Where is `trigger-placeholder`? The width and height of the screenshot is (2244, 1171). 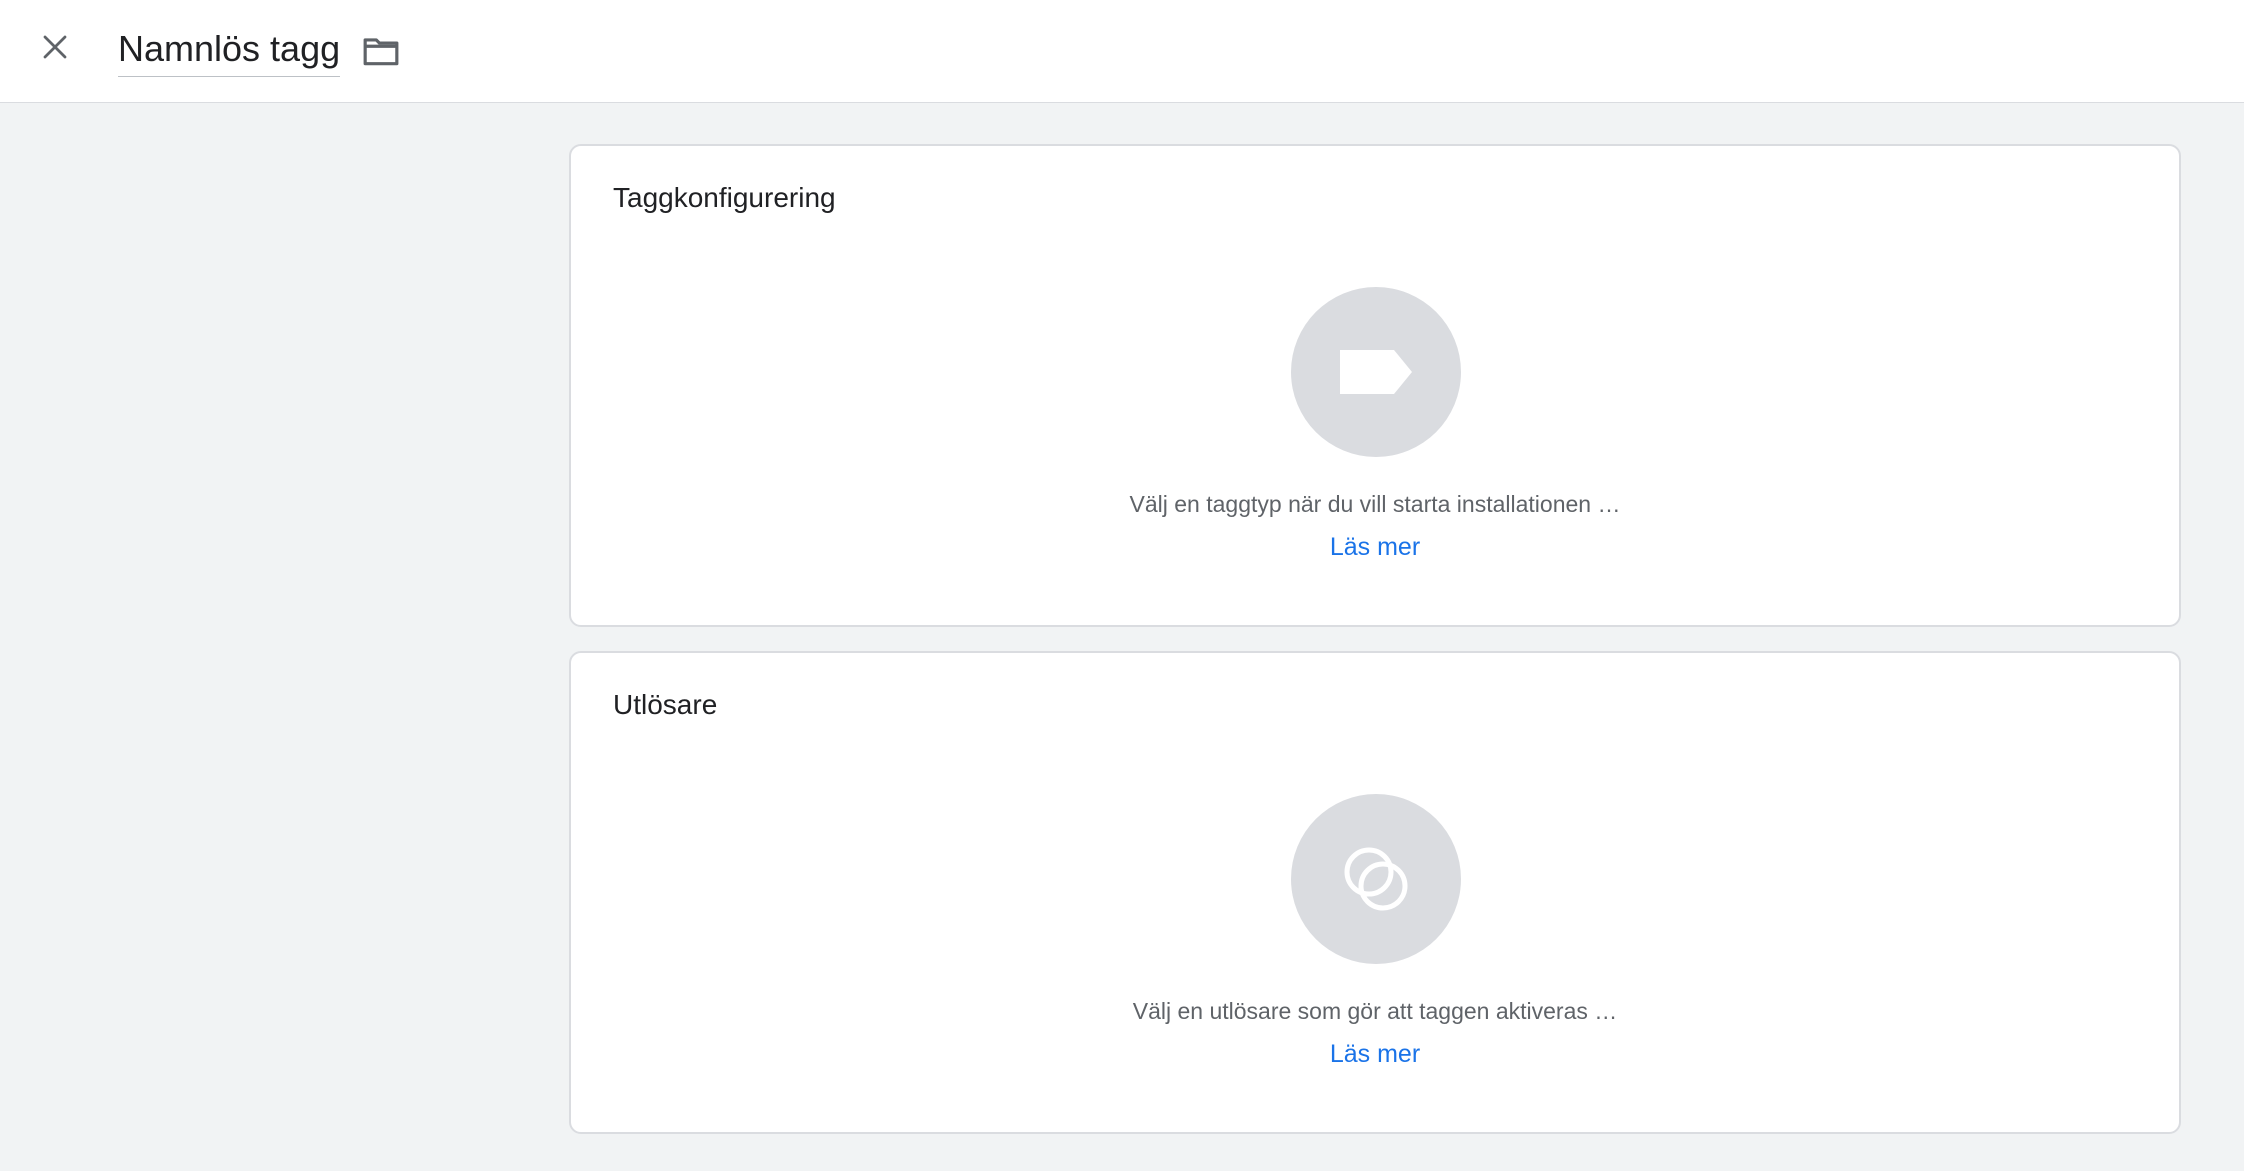
trigger-placeholder is located at coordinates (1376, 879).